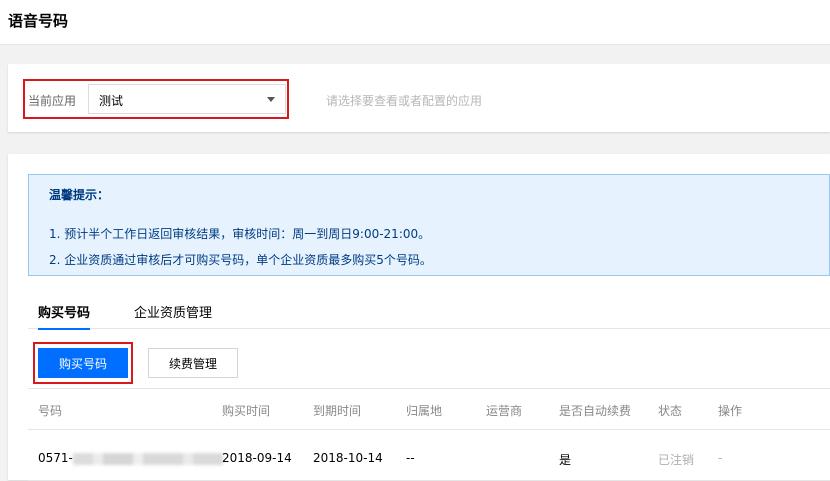 The width and height of the screenshot is (830, 481). I want to click on tab-buy-number: 购买号码, so click(64, 316).